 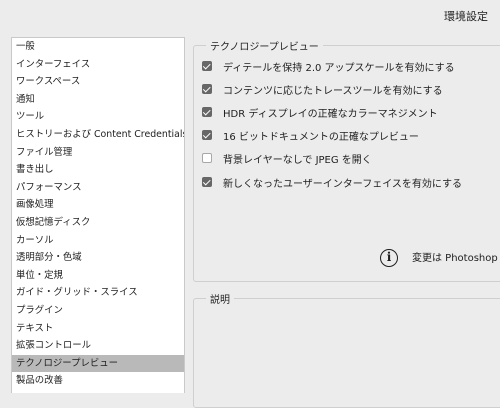 I want to click on option-open-jpeg-without-background: 背景レイヤーなしで JPEG を開く, so click(x=287, y=158).